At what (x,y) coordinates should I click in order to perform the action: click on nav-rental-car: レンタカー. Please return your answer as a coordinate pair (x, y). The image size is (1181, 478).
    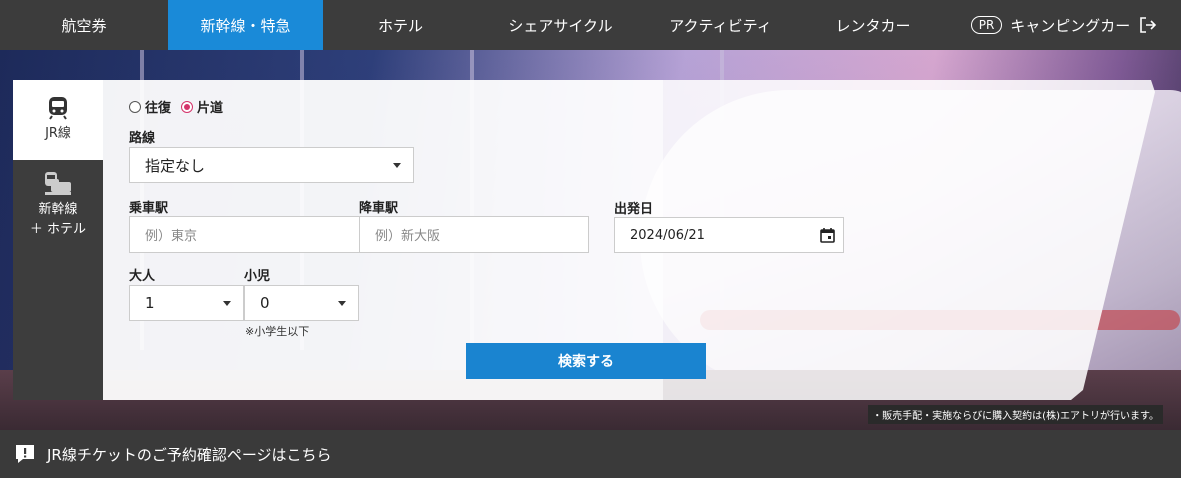
    Looking at the image, I should click on (873, 25).